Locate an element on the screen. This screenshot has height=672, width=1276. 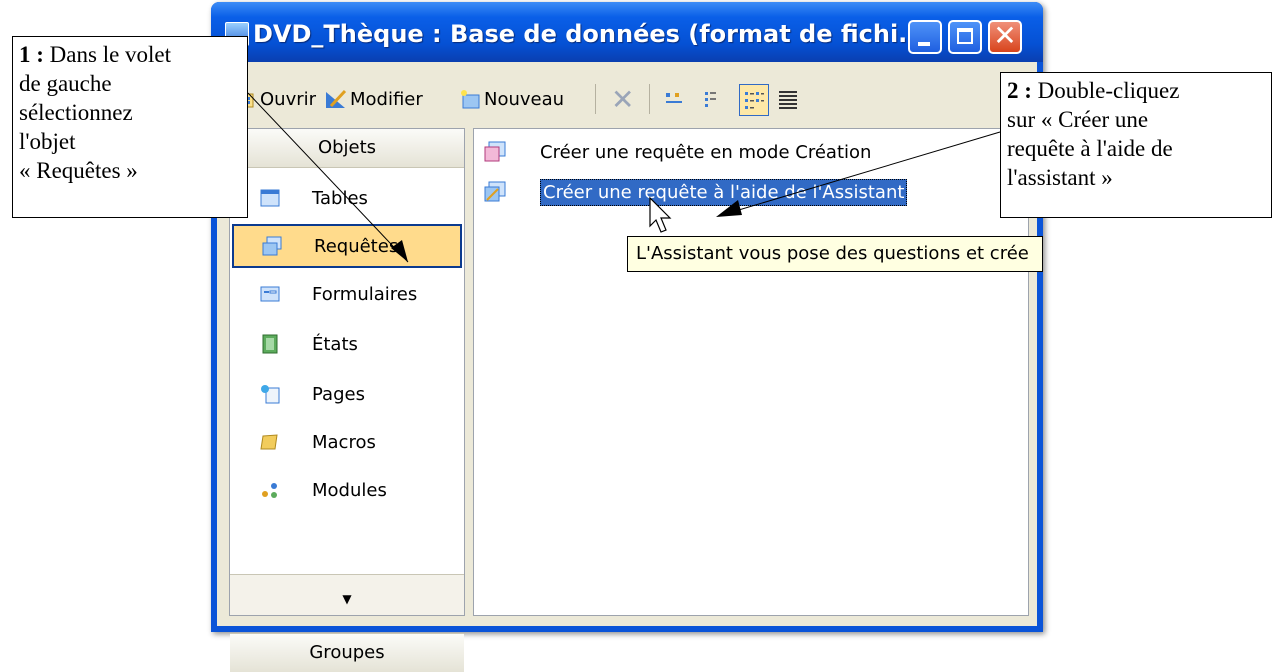
delete-button: ✕ is located at coordinates (623, 99).